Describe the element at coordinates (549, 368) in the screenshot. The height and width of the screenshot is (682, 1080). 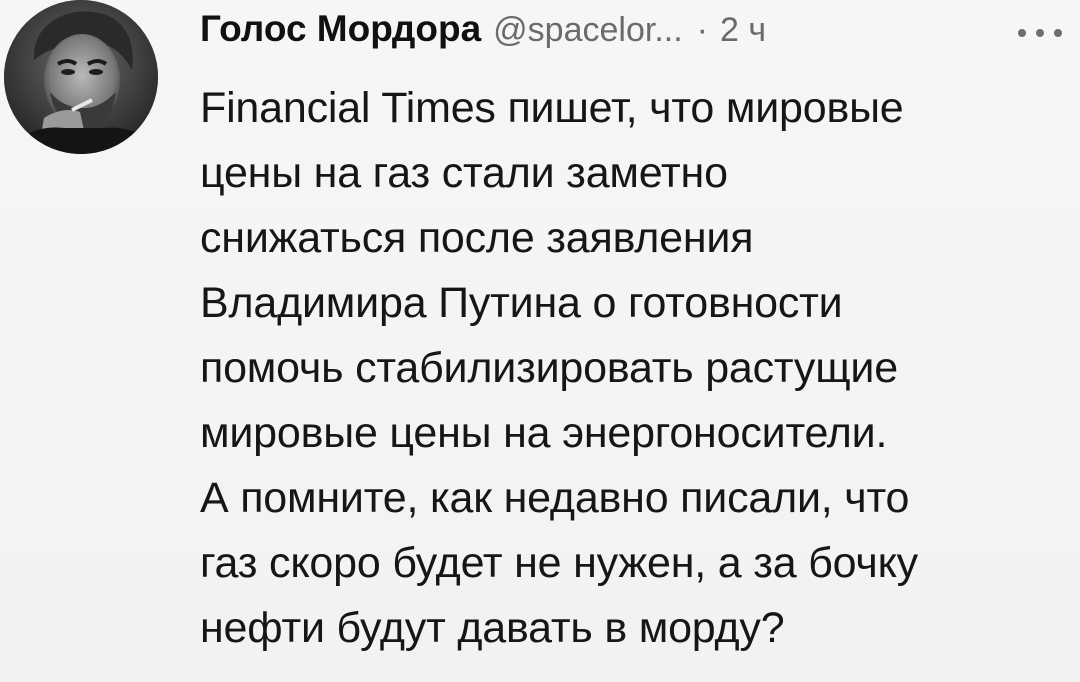
I see `tweet-text-line: помочь стабилизировать растущие` at that location.